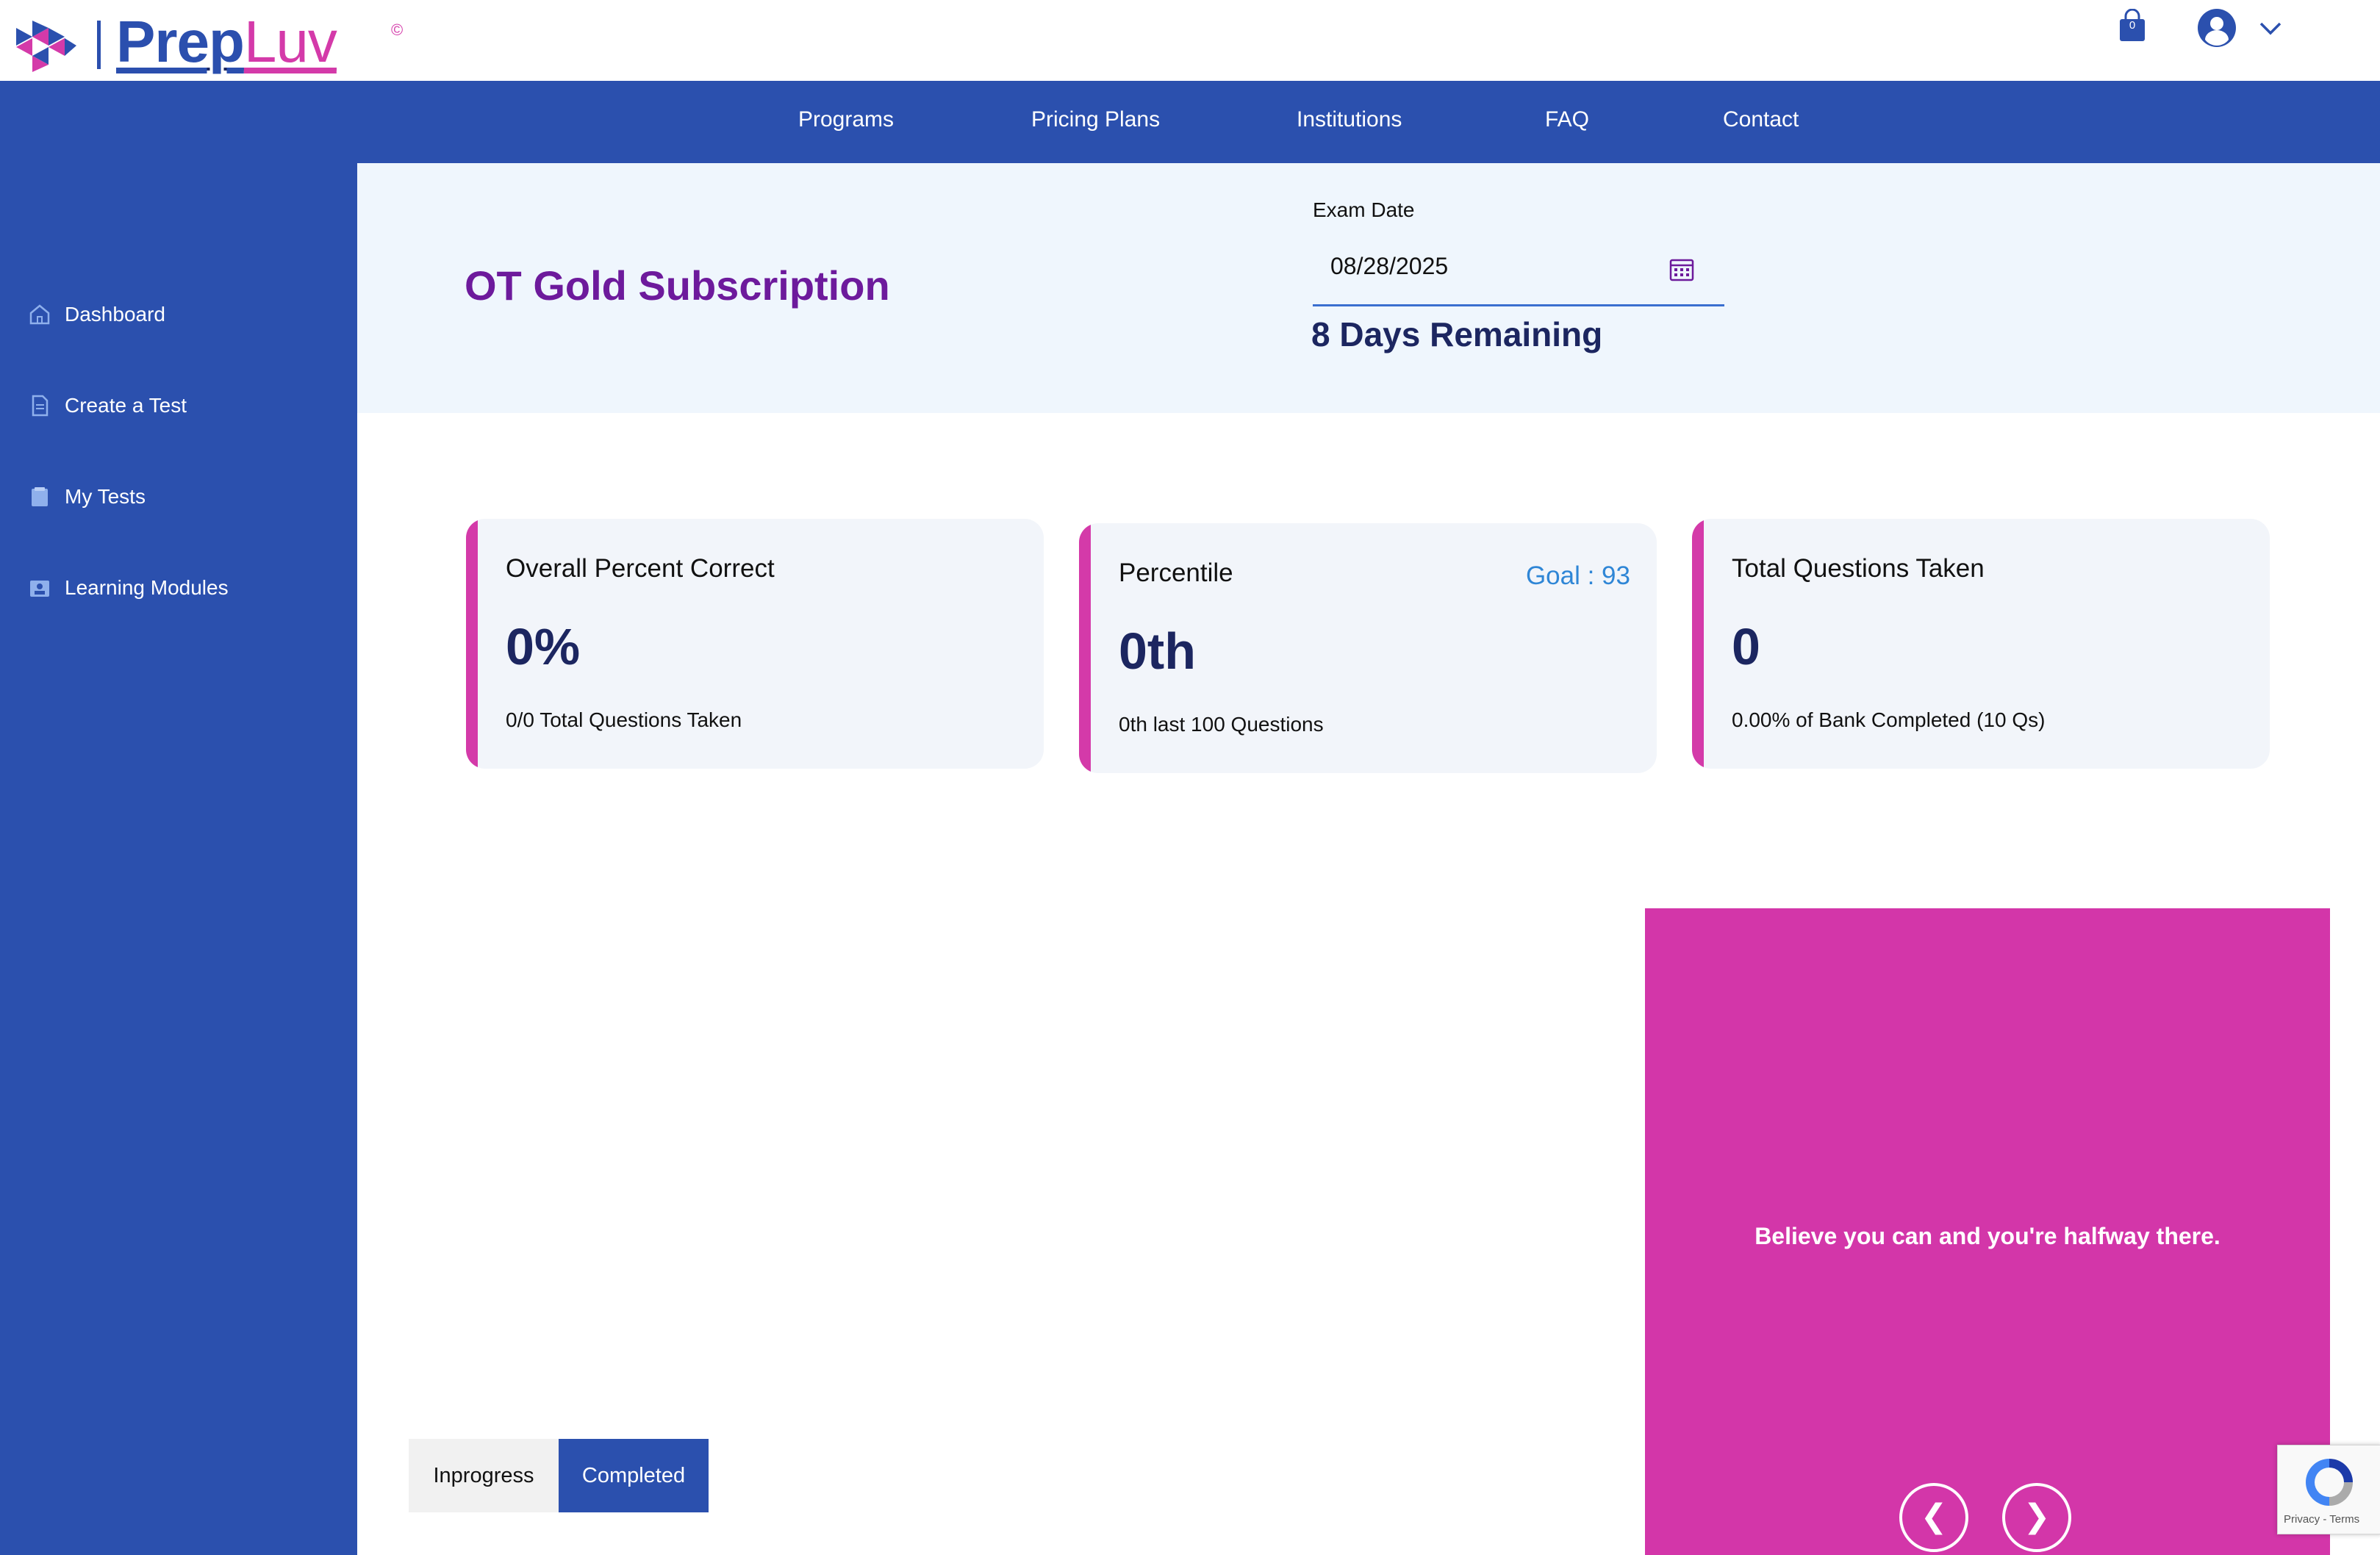 The height and width of the screenshot is (1555, 2380). I want to click on modules-icon, so click(39, 589).